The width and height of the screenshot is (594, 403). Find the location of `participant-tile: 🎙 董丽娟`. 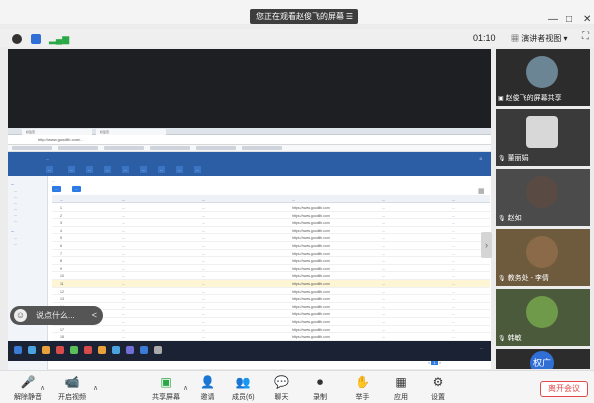

participant-tile: 🎙 董丽娟 is located at coordinates (543, 137).